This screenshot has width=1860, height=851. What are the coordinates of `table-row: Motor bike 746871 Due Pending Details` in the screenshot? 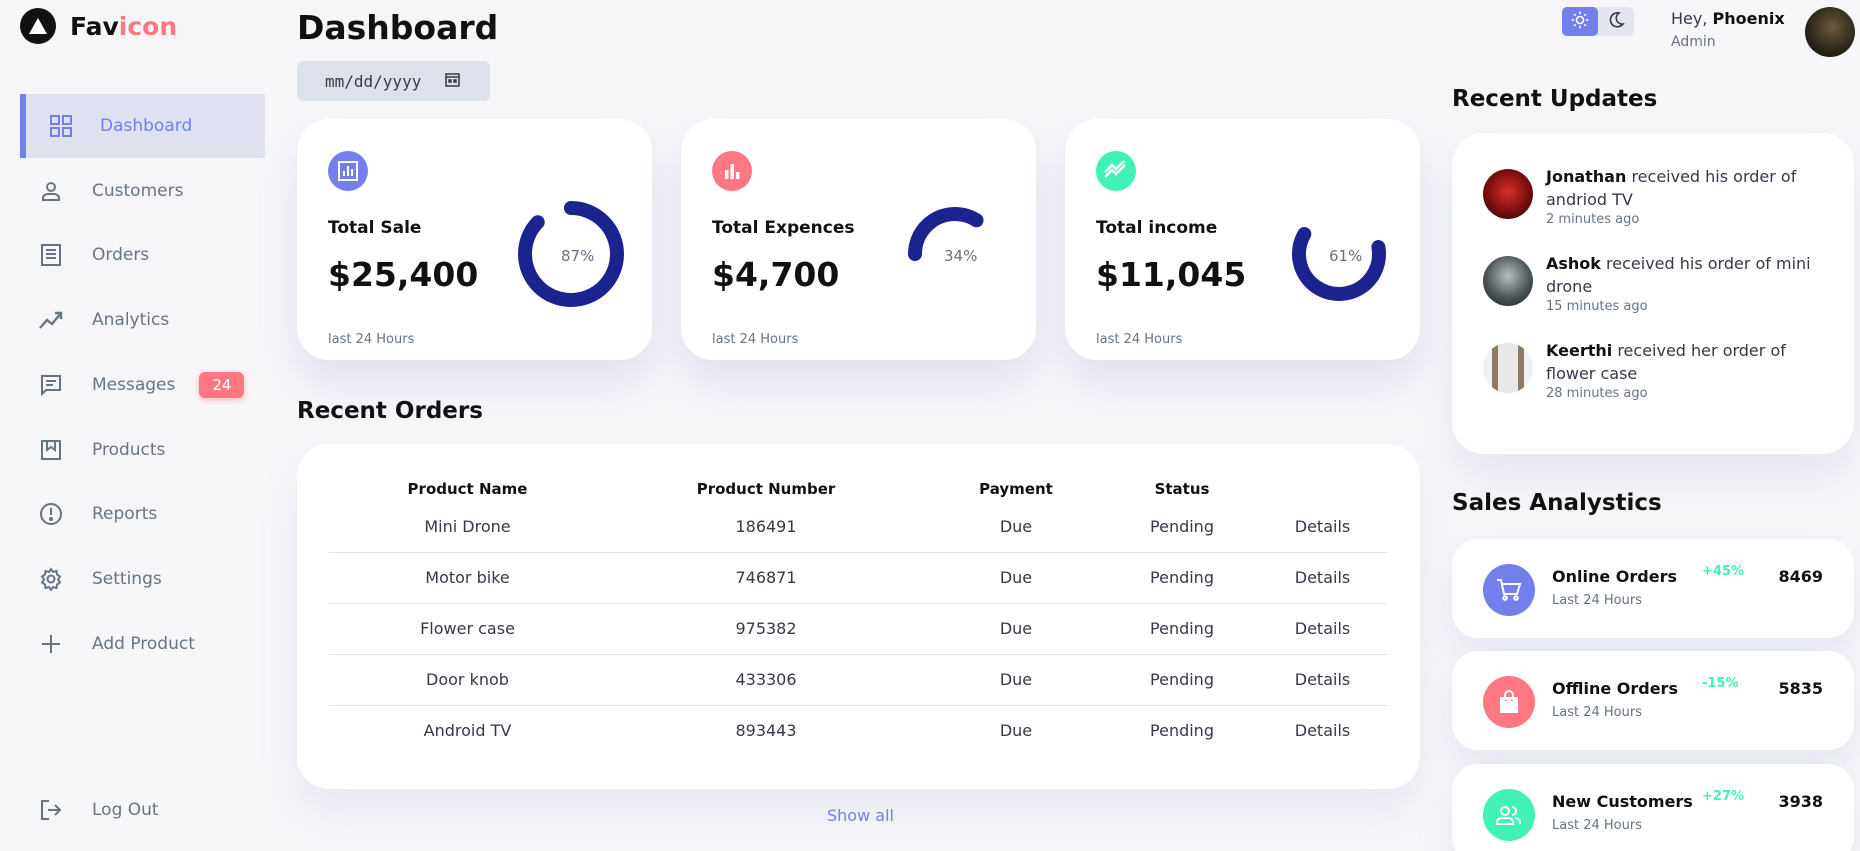 It's located at (858, 578).